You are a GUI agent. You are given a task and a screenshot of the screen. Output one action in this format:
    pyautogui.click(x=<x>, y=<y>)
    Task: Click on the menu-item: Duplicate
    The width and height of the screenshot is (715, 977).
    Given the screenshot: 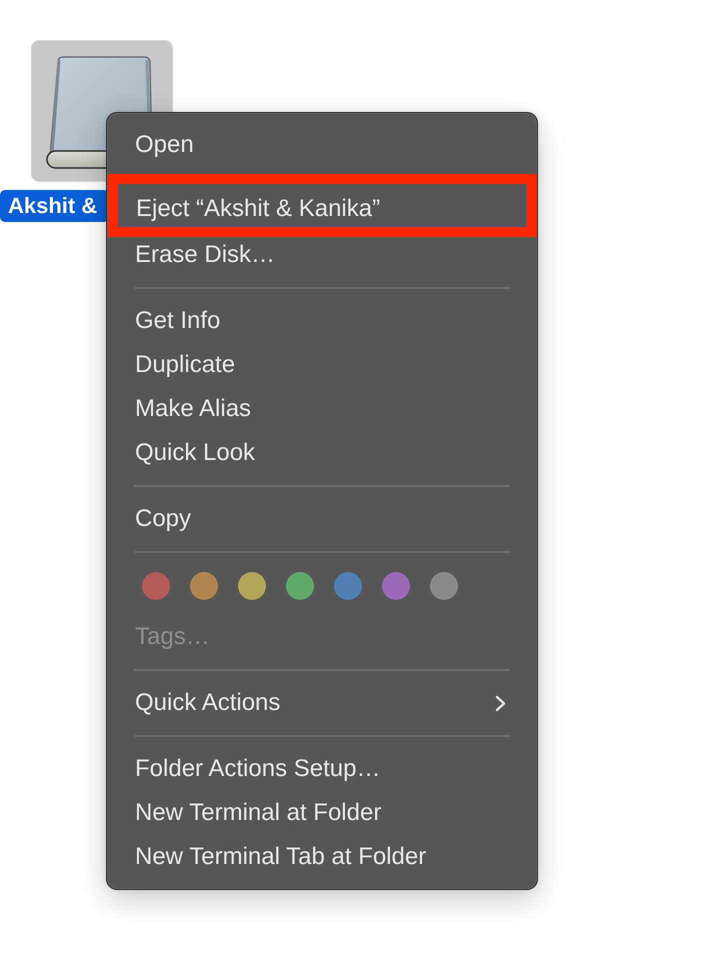 What is the action you would take?
    pyautogui.click(x=322, y=365)
    